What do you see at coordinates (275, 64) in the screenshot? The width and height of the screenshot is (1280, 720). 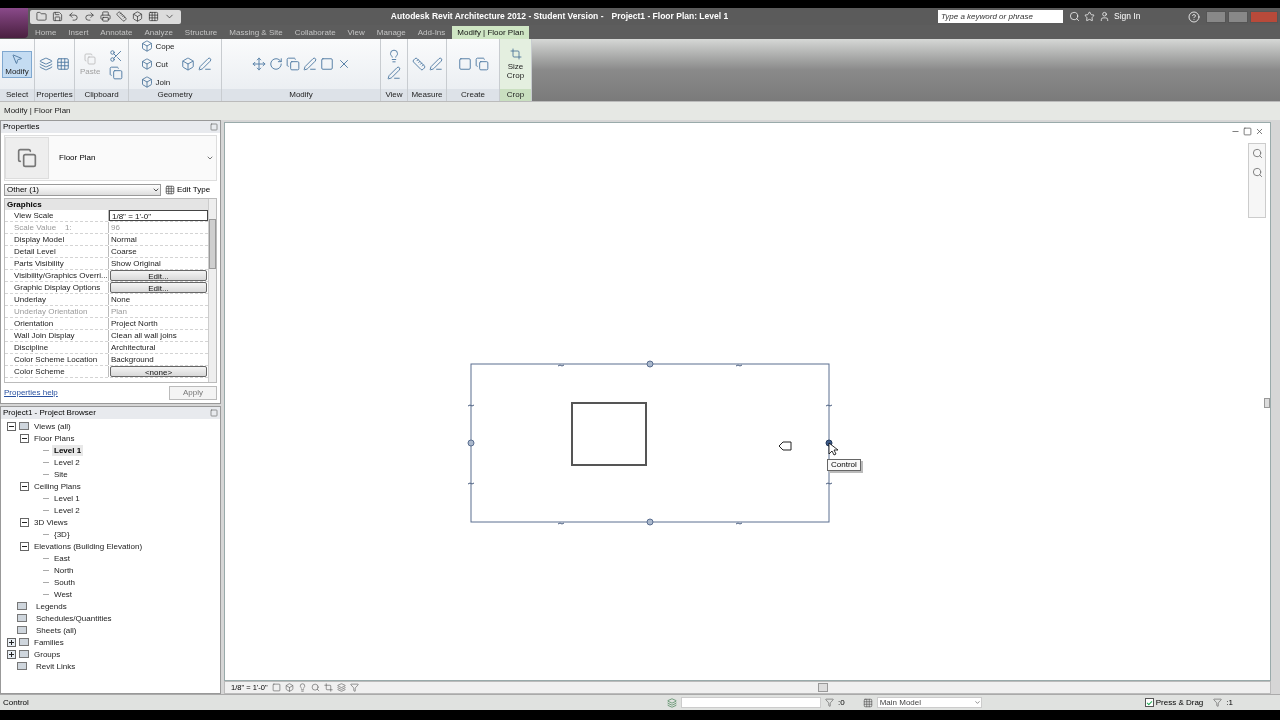 I see `rotate-icon` at bounding box center [275, 64].